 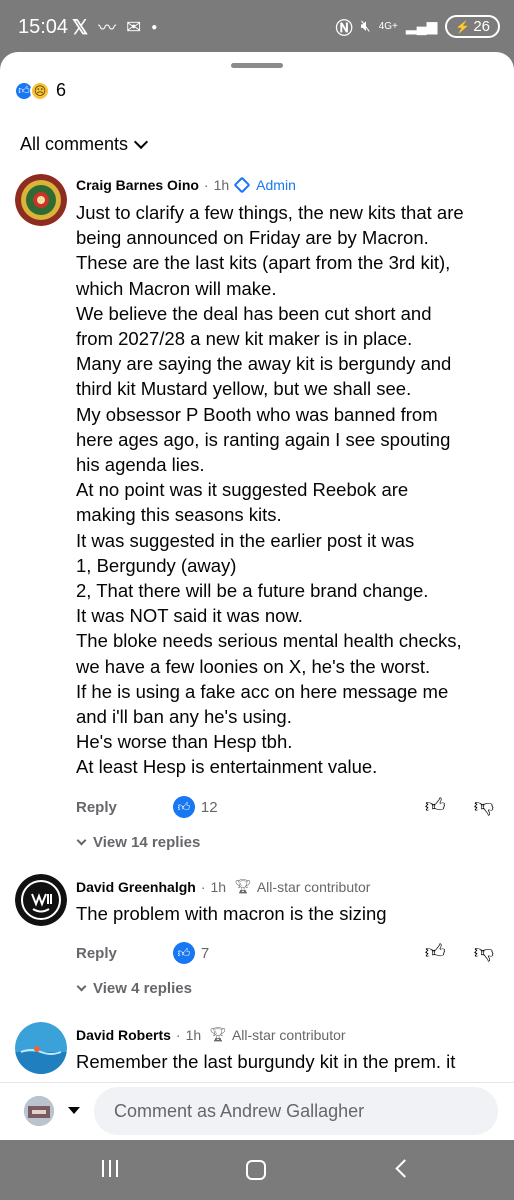 What do you see at coordinates (463, 26) in the screenshot?
I see `charging-icon: ⚡` at bounding box center [463, 26].